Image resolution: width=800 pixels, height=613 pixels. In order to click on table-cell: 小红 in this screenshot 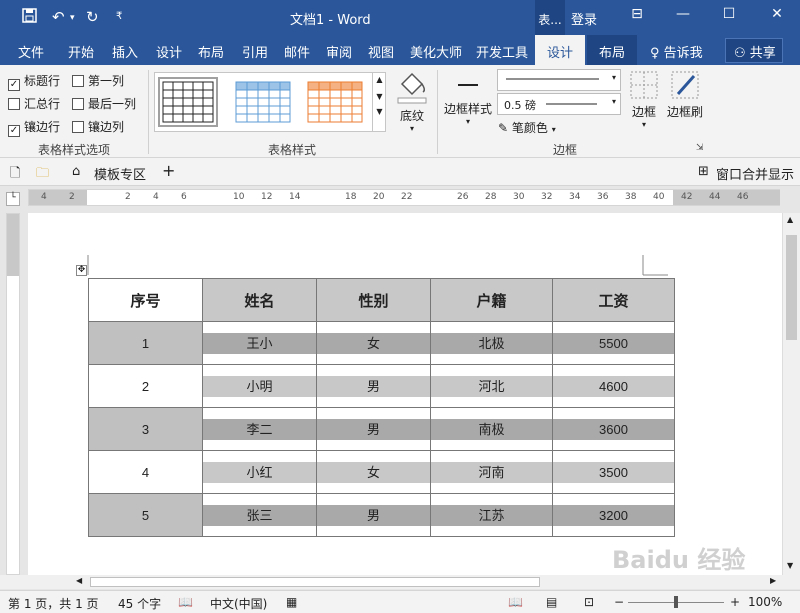, I will do `click(259, 472)`.